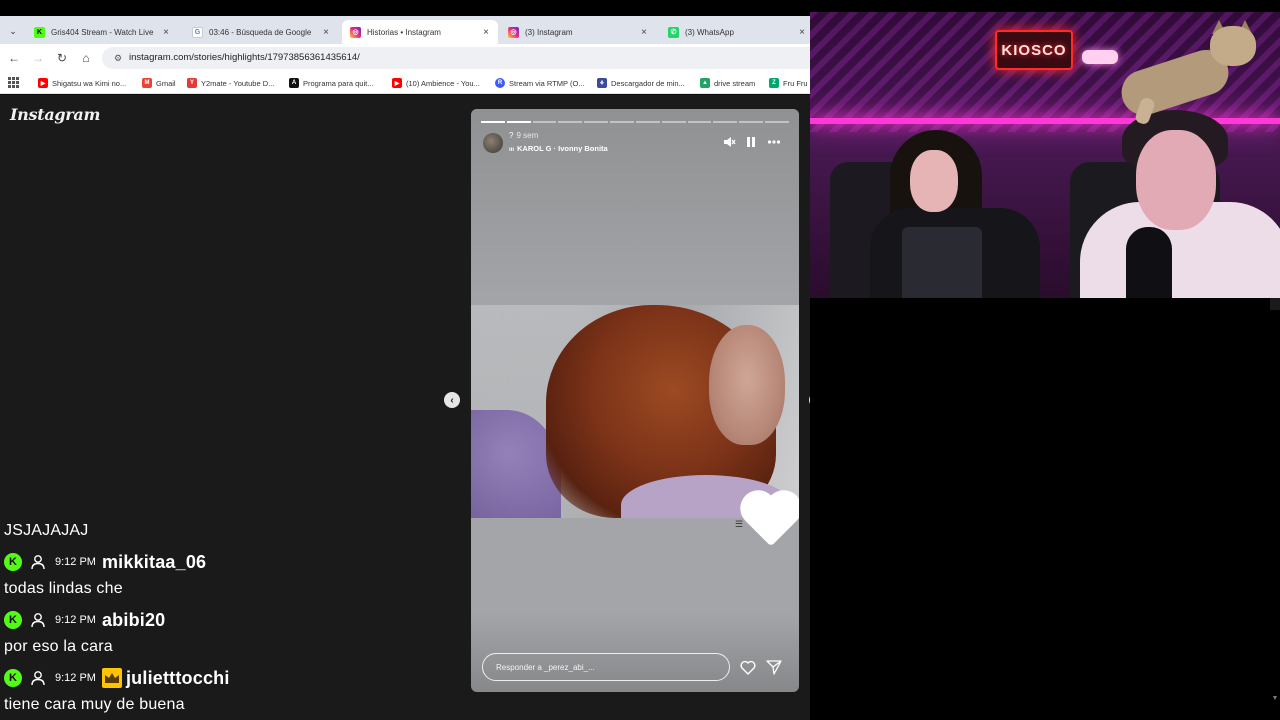 Image resolution: width=1280 pixels, height=720 pixels. Describe the element at coordinates (739, 524) in the screenshot. I see `sticker-menu-icon: ☰` at that location.